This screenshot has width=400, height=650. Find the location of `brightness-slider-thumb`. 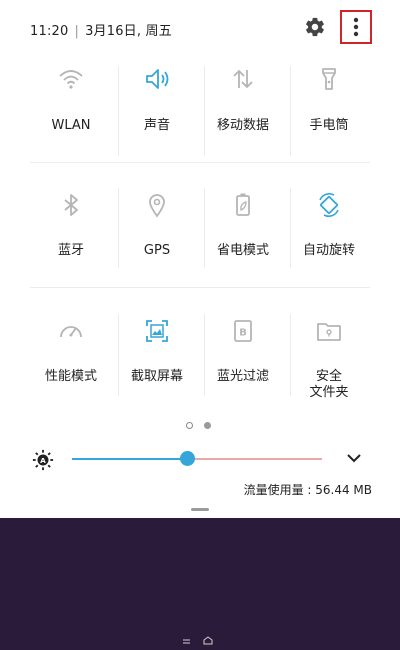

brightness-slider-thumb is located at coordinates (187, 458).